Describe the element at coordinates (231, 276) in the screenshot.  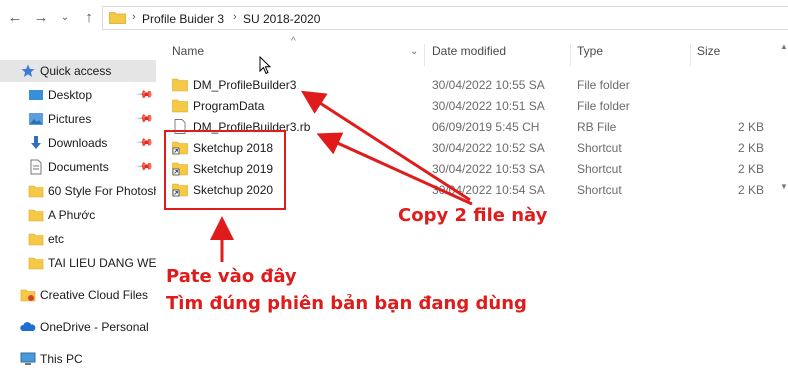
I see `paste-annotation: Pate vào đây` at that location.